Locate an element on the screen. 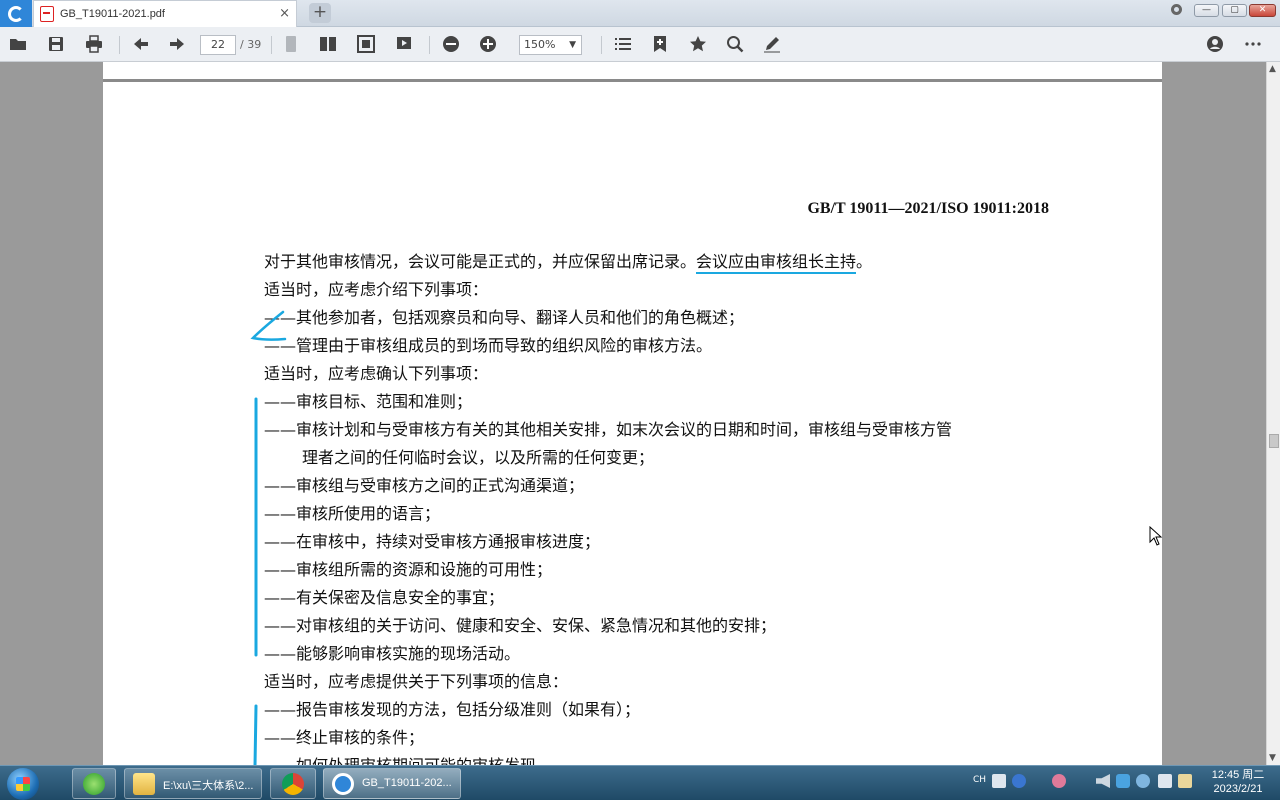 The height and width of the screenshot is (800, 1280). outline-list-icon is located at coordinates (623, 45).